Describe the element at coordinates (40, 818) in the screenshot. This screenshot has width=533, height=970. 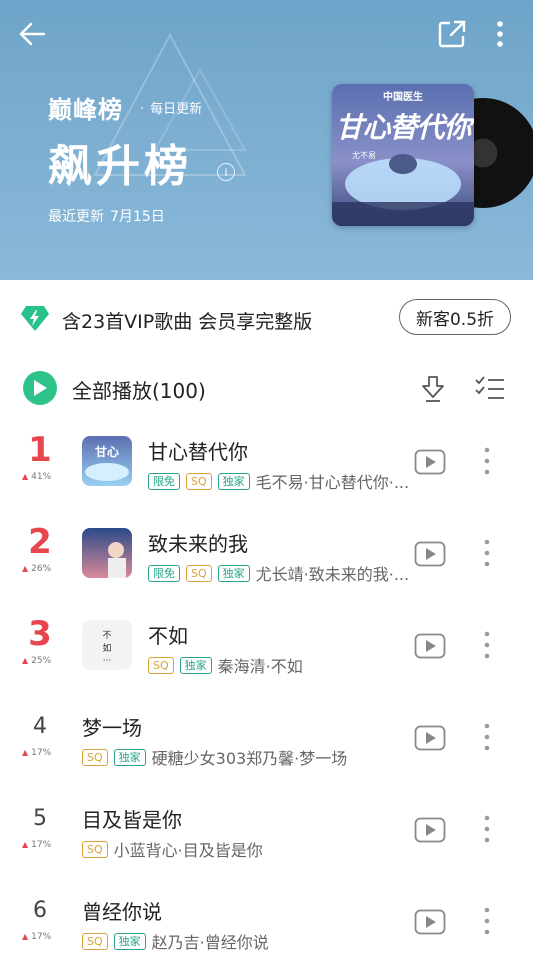
I see `rank-number: 5` at that location.